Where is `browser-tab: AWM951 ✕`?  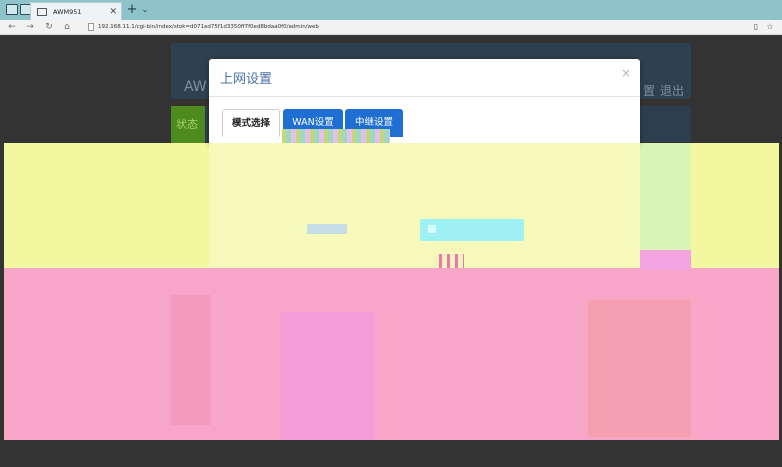 browser-tab: AWM951 ✕ is located at coordinates (76, 11).